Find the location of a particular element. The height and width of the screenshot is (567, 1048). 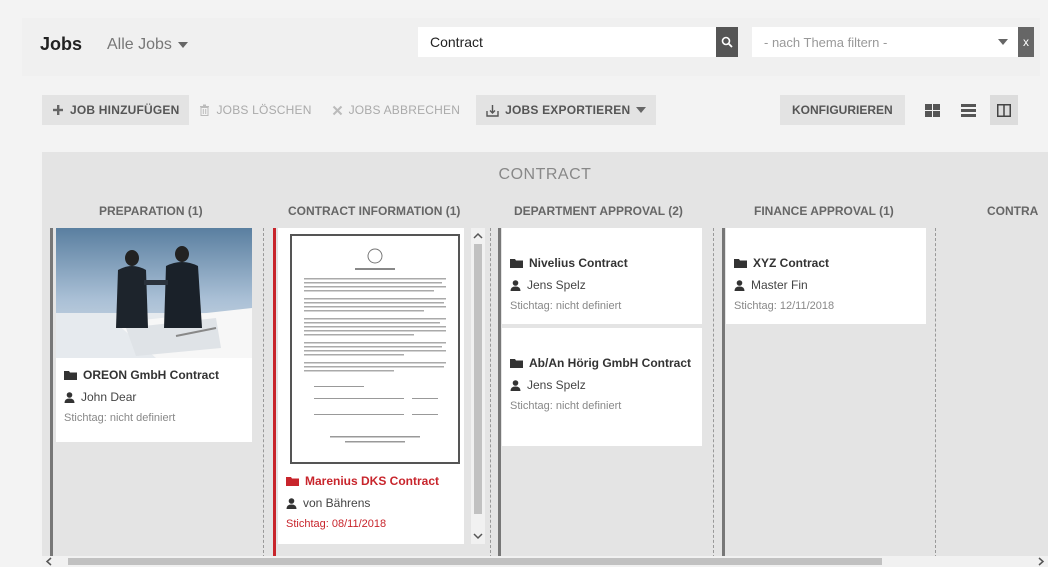

delete-jobs-label: JOBS LÖSCHEN is located at coordinates (264, 110).